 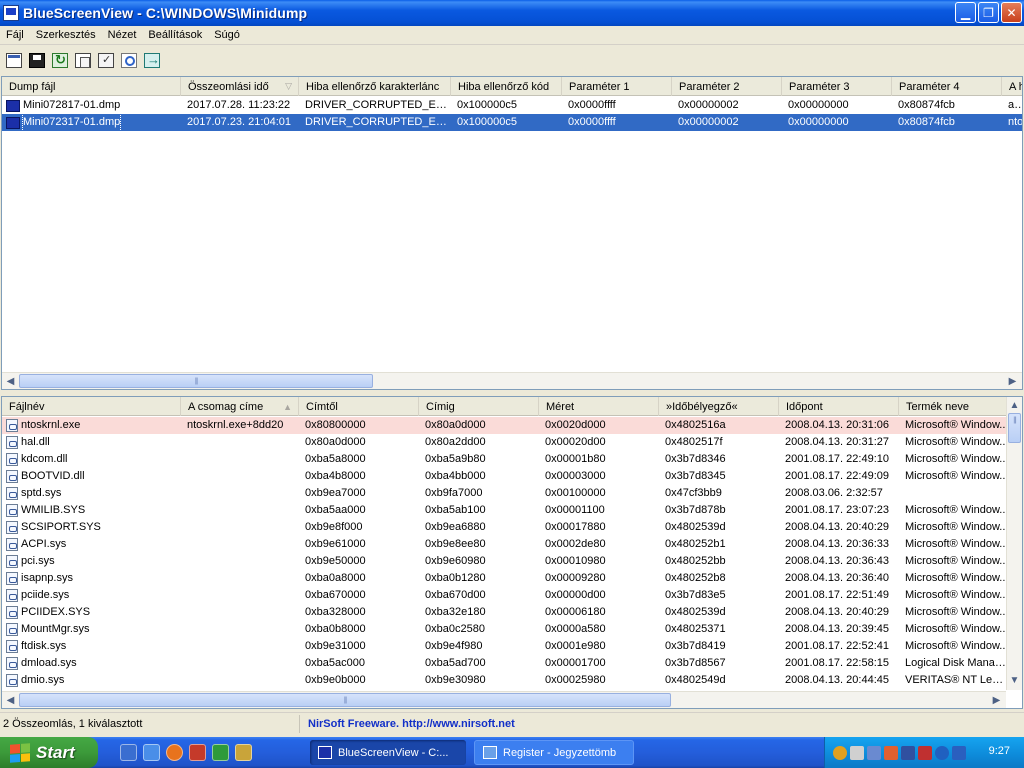 What do you see at coordinates (175, 35) in the screenshot?
I see `menu-options: Beállítások` at bounding box center [175, 35].